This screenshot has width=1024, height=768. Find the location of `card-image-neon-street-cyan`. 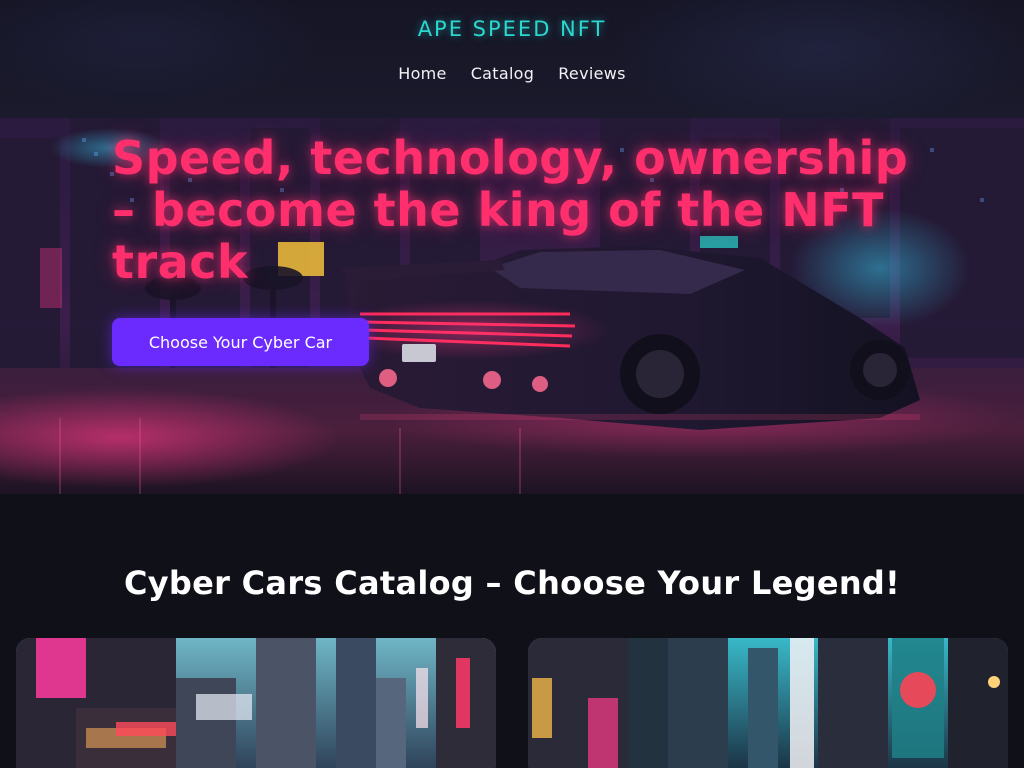

card-image-neon-street-cyan is located at coordinates (768, 703).